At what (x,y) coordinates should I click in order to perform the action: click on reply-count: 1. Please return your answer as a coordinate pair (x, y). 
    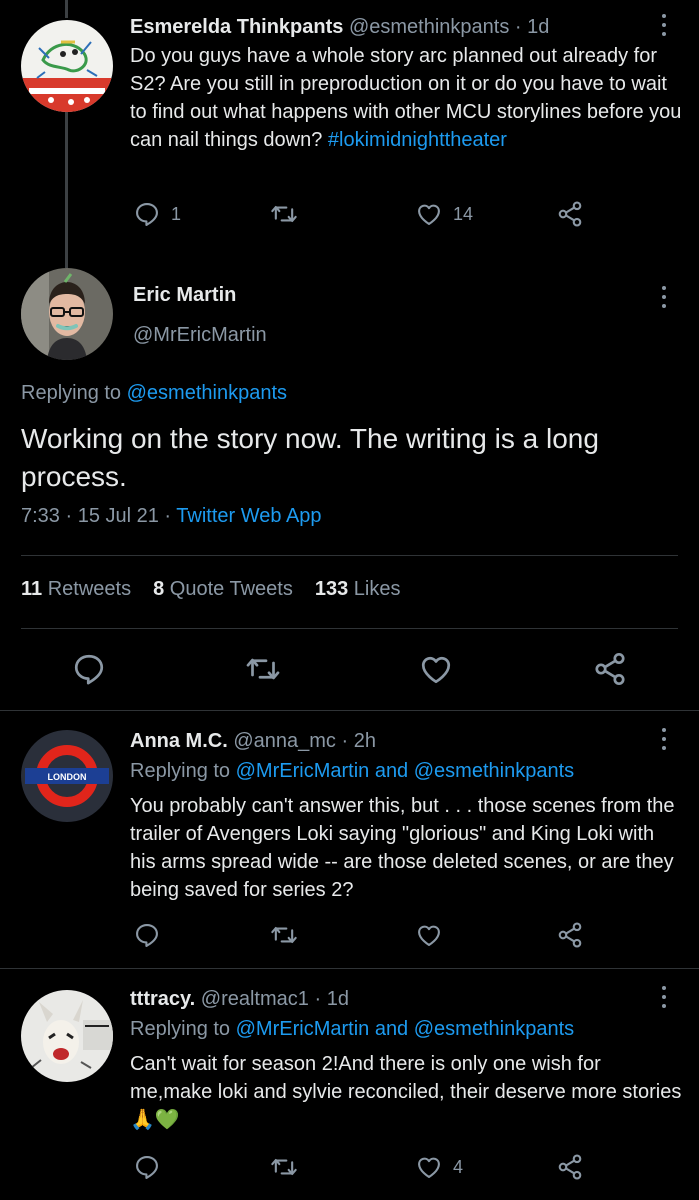
    Looking at the image, I should click on (176, 213).